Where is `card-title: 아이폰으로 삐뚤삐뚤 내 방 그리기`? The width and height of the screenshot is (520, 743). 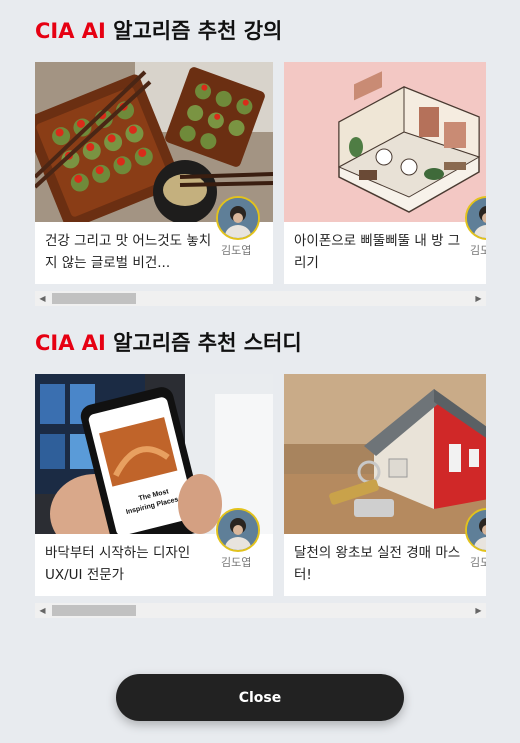
card-title: 아이폰으로 삐뚤삐뚤 내 방 그리기 is located at coordinates (377, 252).